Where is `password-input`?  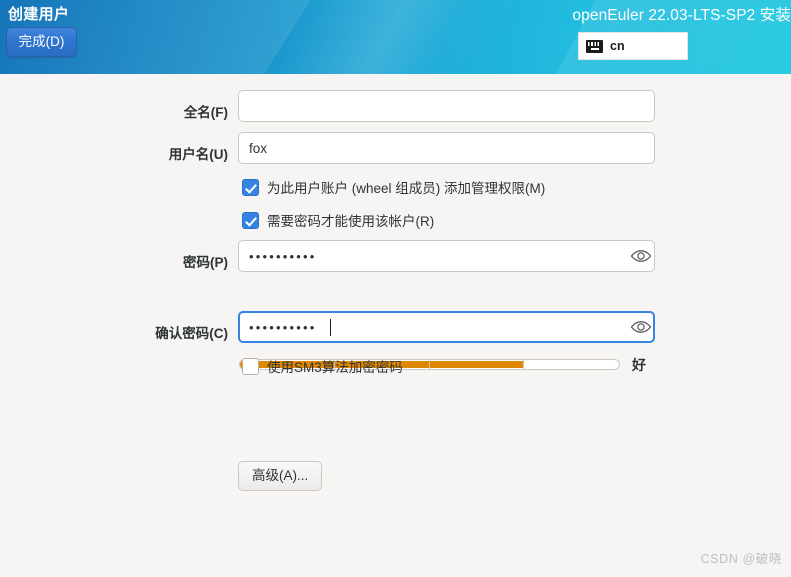 password-input is located at coordinates (446, 256).